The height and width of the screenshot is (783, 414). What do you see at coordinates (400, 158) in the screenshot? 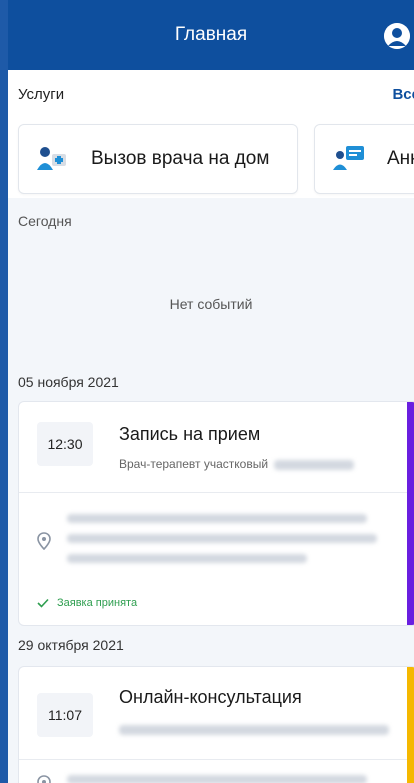
I see `service-card-label: Анк` at bounding box center [400, 158].